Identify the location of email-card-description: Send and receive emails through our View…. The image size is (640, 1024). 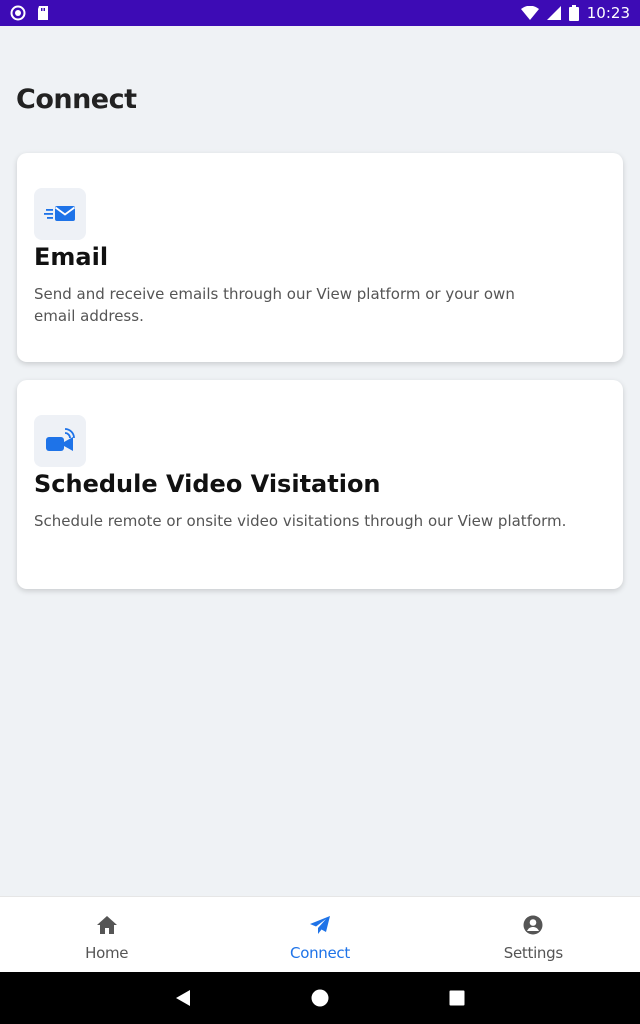
(274, 305).